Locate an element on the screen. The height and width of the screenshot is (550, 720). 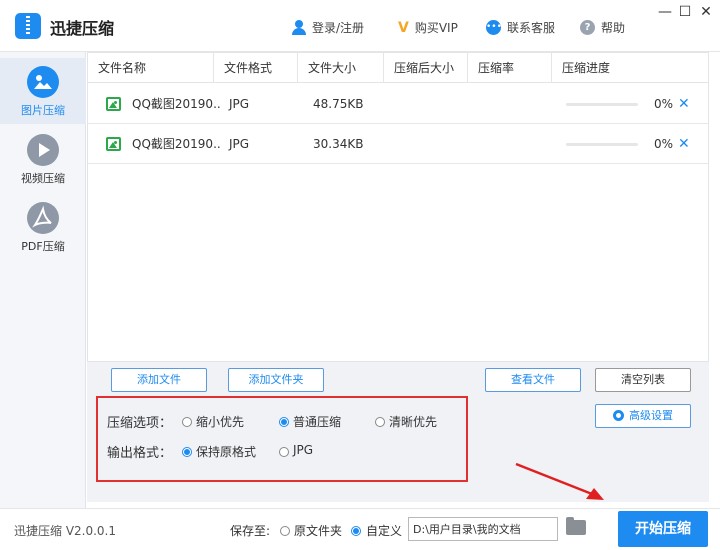
sidebar-item-pdf: PDF压缩 is located at coordinates (43, 227).